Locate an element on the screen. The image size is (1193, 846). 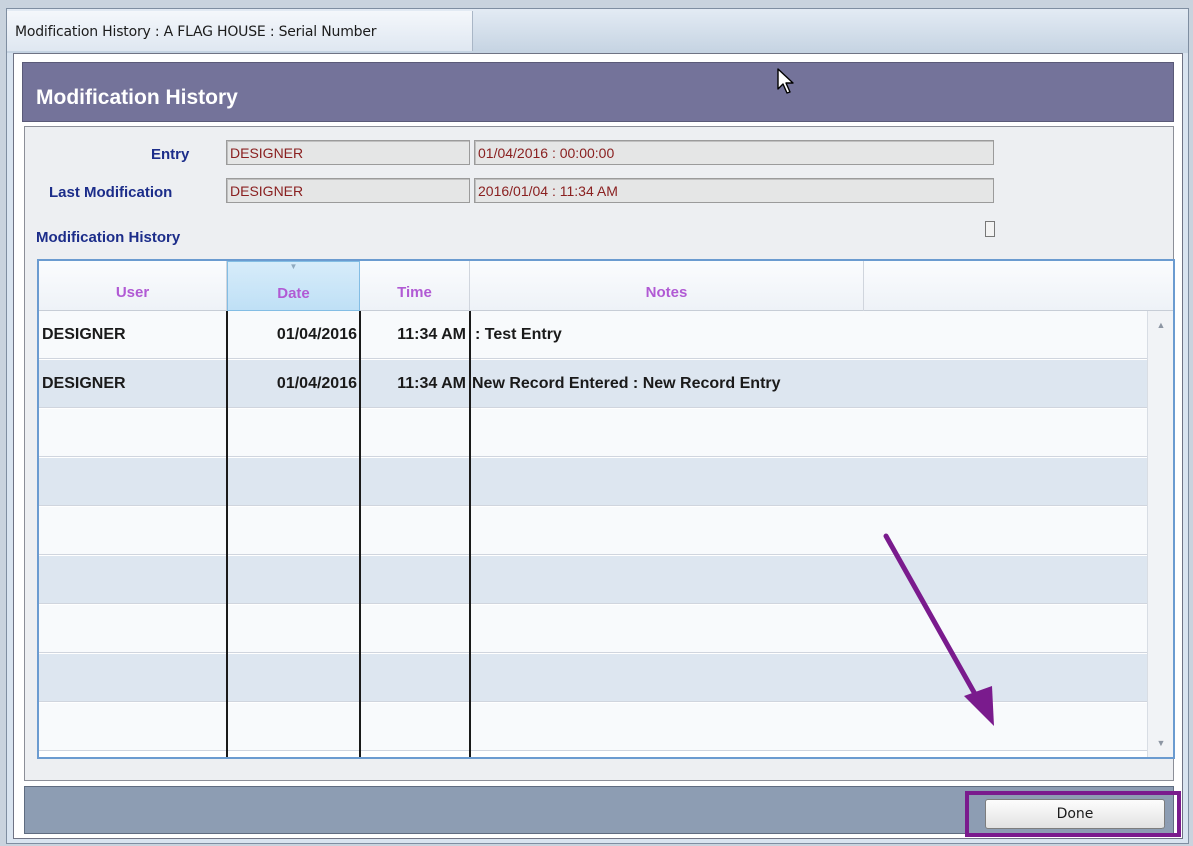
panel-toggle-box is located at coordinates (990, 229).